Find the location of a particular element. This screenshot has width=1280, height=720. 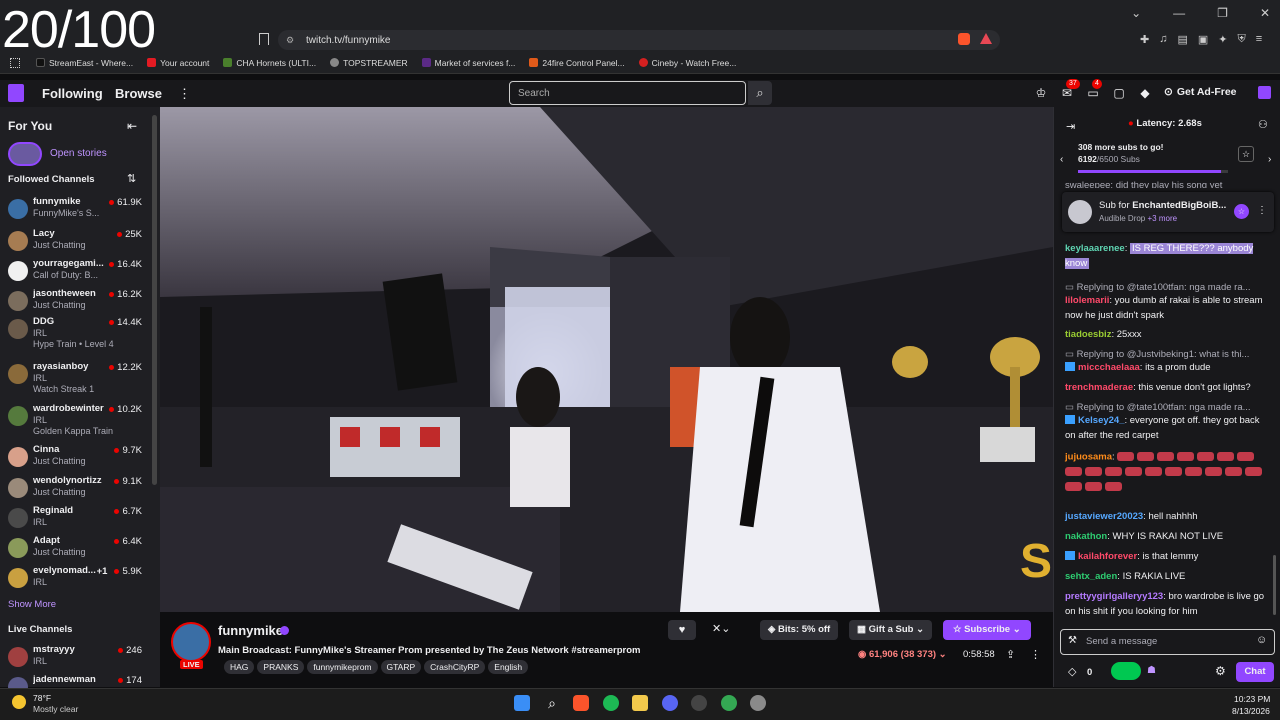

taskbar-search-icon: ⌕ is located at coordinates (552, 703).